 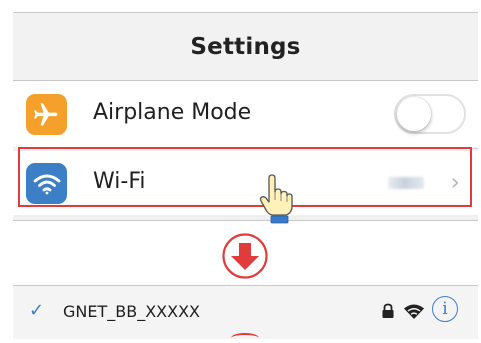 What do you see at coordinates (276, 199) in the screenshot?
I see `hand-pointer-icon` at bounding box center [276, 199].